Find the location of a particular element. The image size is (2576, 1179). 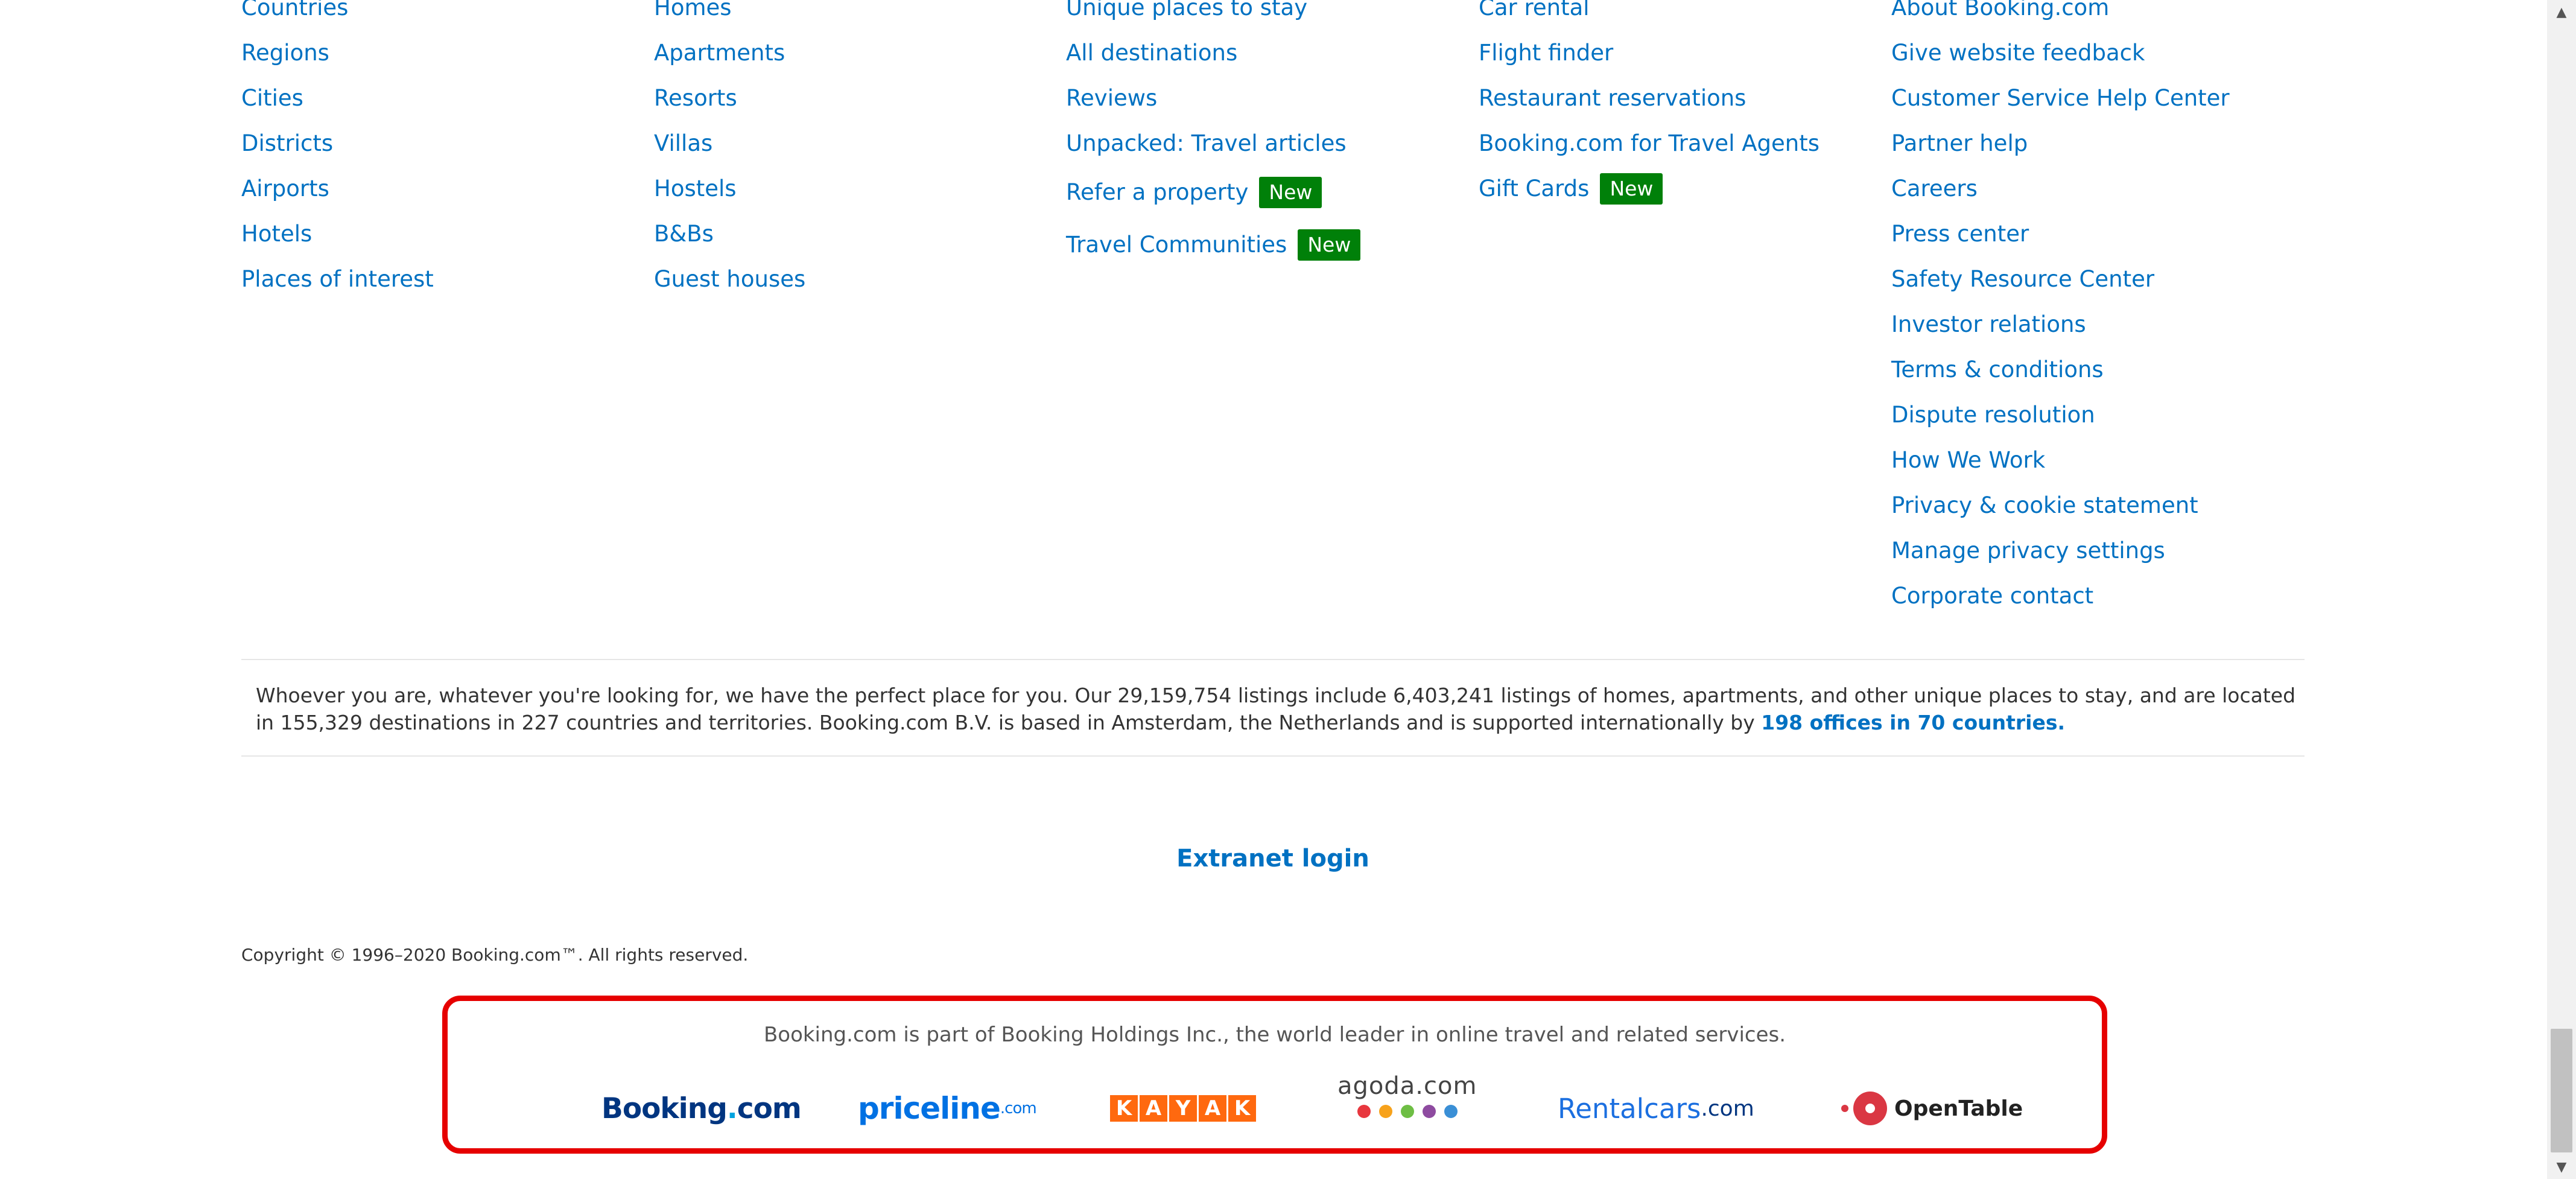

footer-link-unpacked-travel-articles: Unpacked: Travel articles is located at coordinates (1206, 143).